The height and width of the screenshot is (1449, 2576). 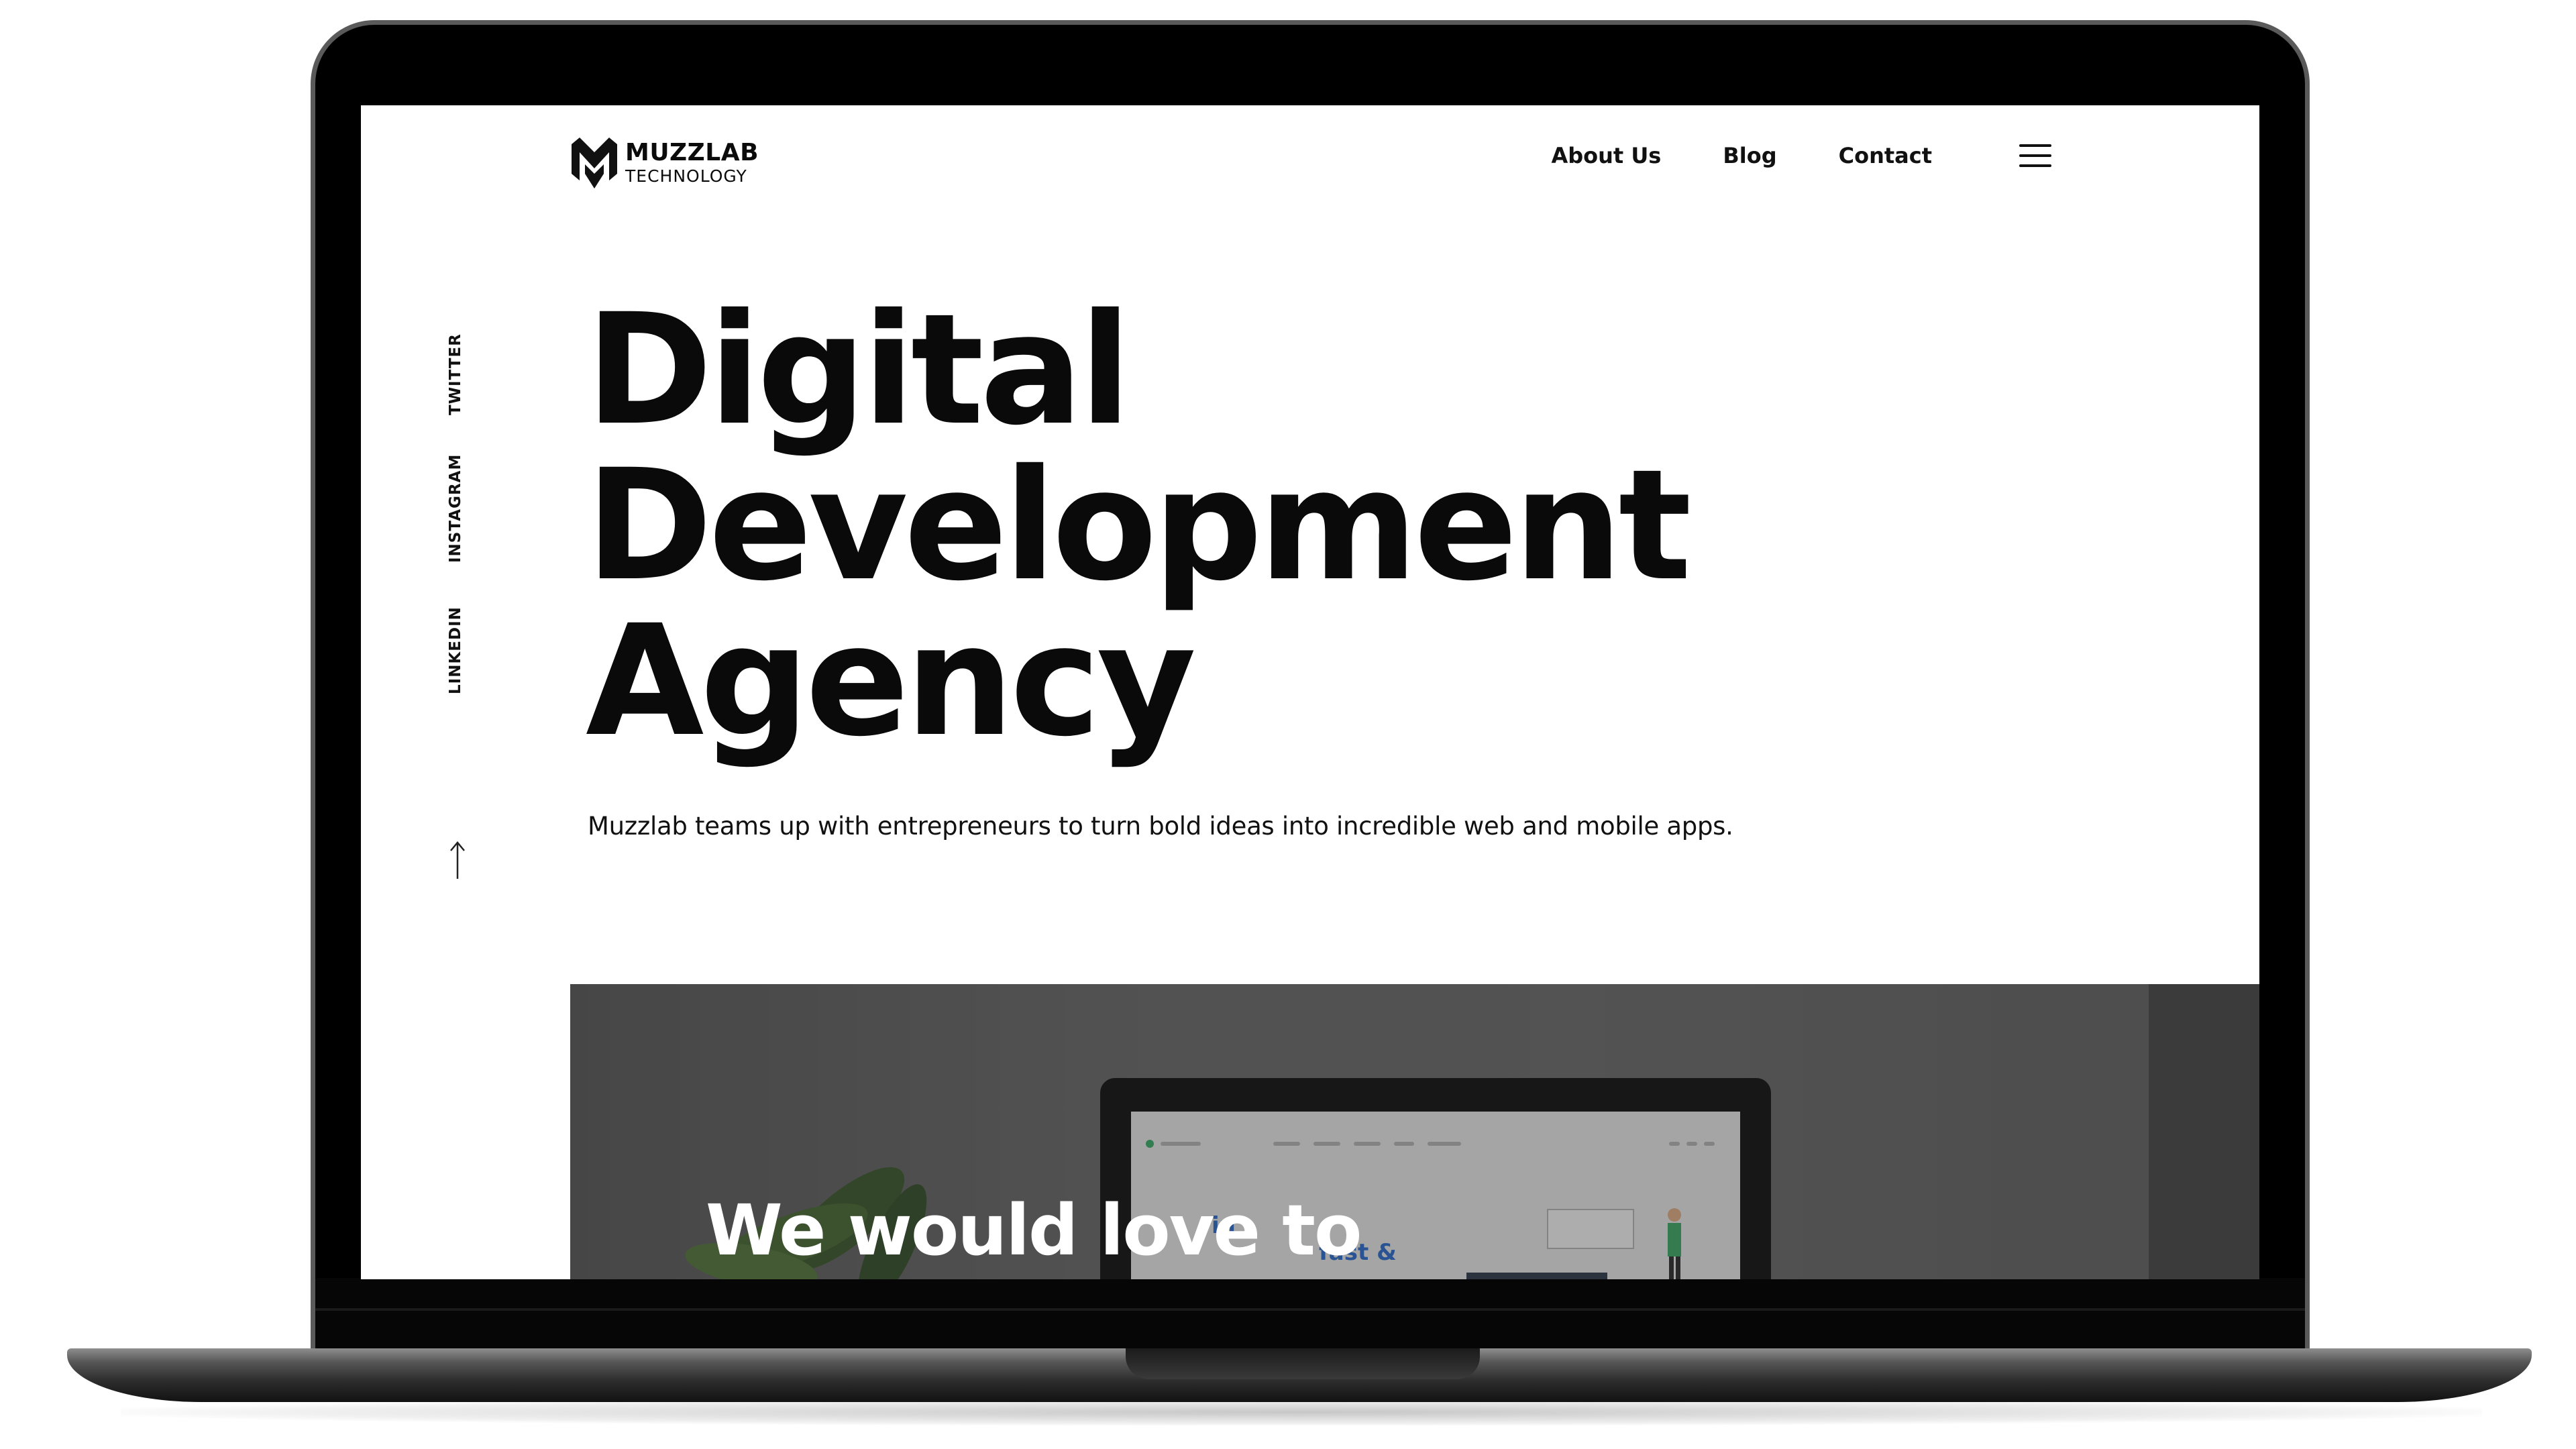 I want to click on laptop-chin-line, so click(x=1310, y=1309).